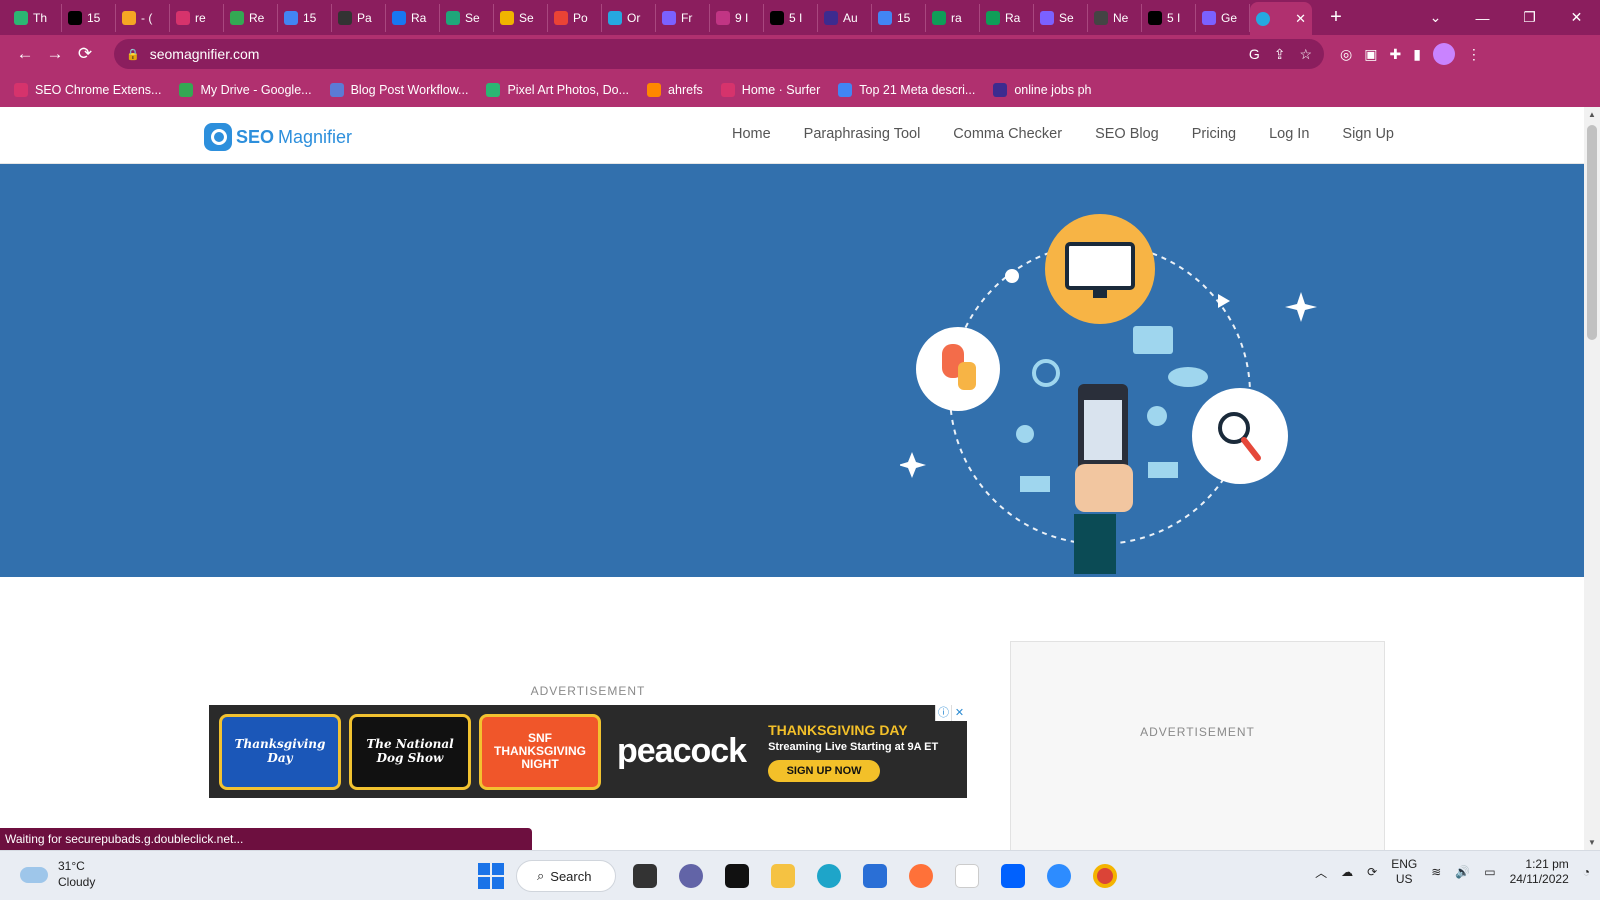  Describe the element at coordinates (278, 137) in the screenshot. I see `site-logo: SEO Magnifier` at that location.